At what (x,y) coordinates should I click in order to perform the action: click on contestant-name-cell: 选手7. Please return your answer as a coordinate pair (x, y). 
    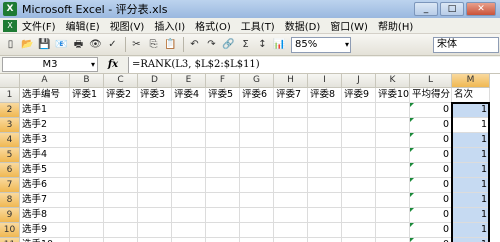
    Looking at the image, I should click on (45, 200).